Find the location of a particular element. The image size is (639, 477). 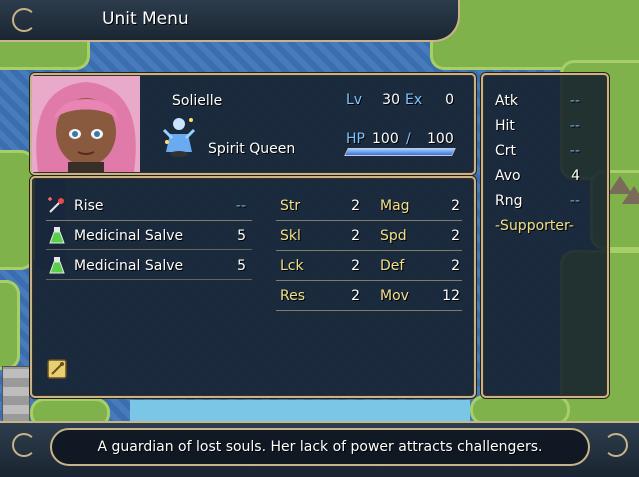

item-slot-3: Medicinal Salve 5 is located at coordinates (149, 267).